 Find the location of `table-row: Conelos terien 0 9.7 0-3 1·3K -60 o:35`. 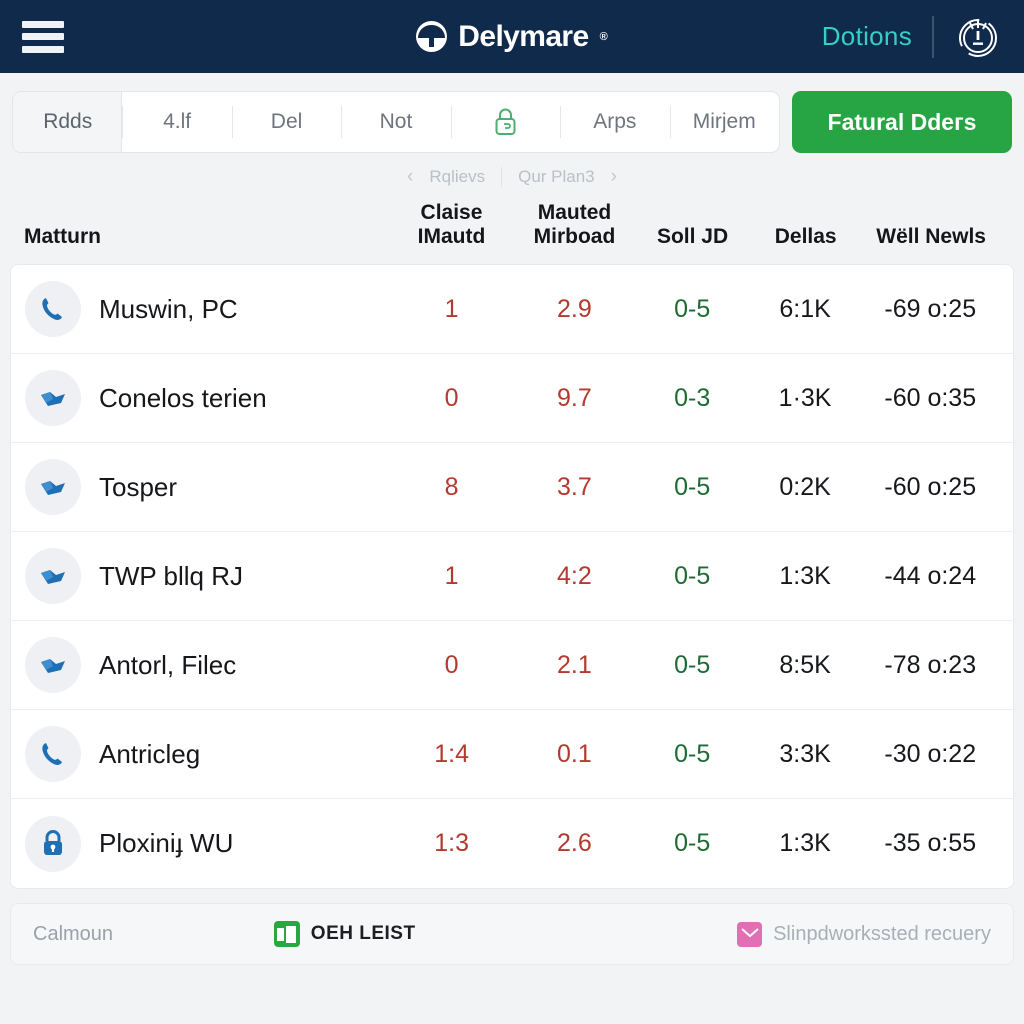

table-row: Conelos terien 0 9.7 0-3 1·3K -60 o:35 is located at coordinates (512, 399).